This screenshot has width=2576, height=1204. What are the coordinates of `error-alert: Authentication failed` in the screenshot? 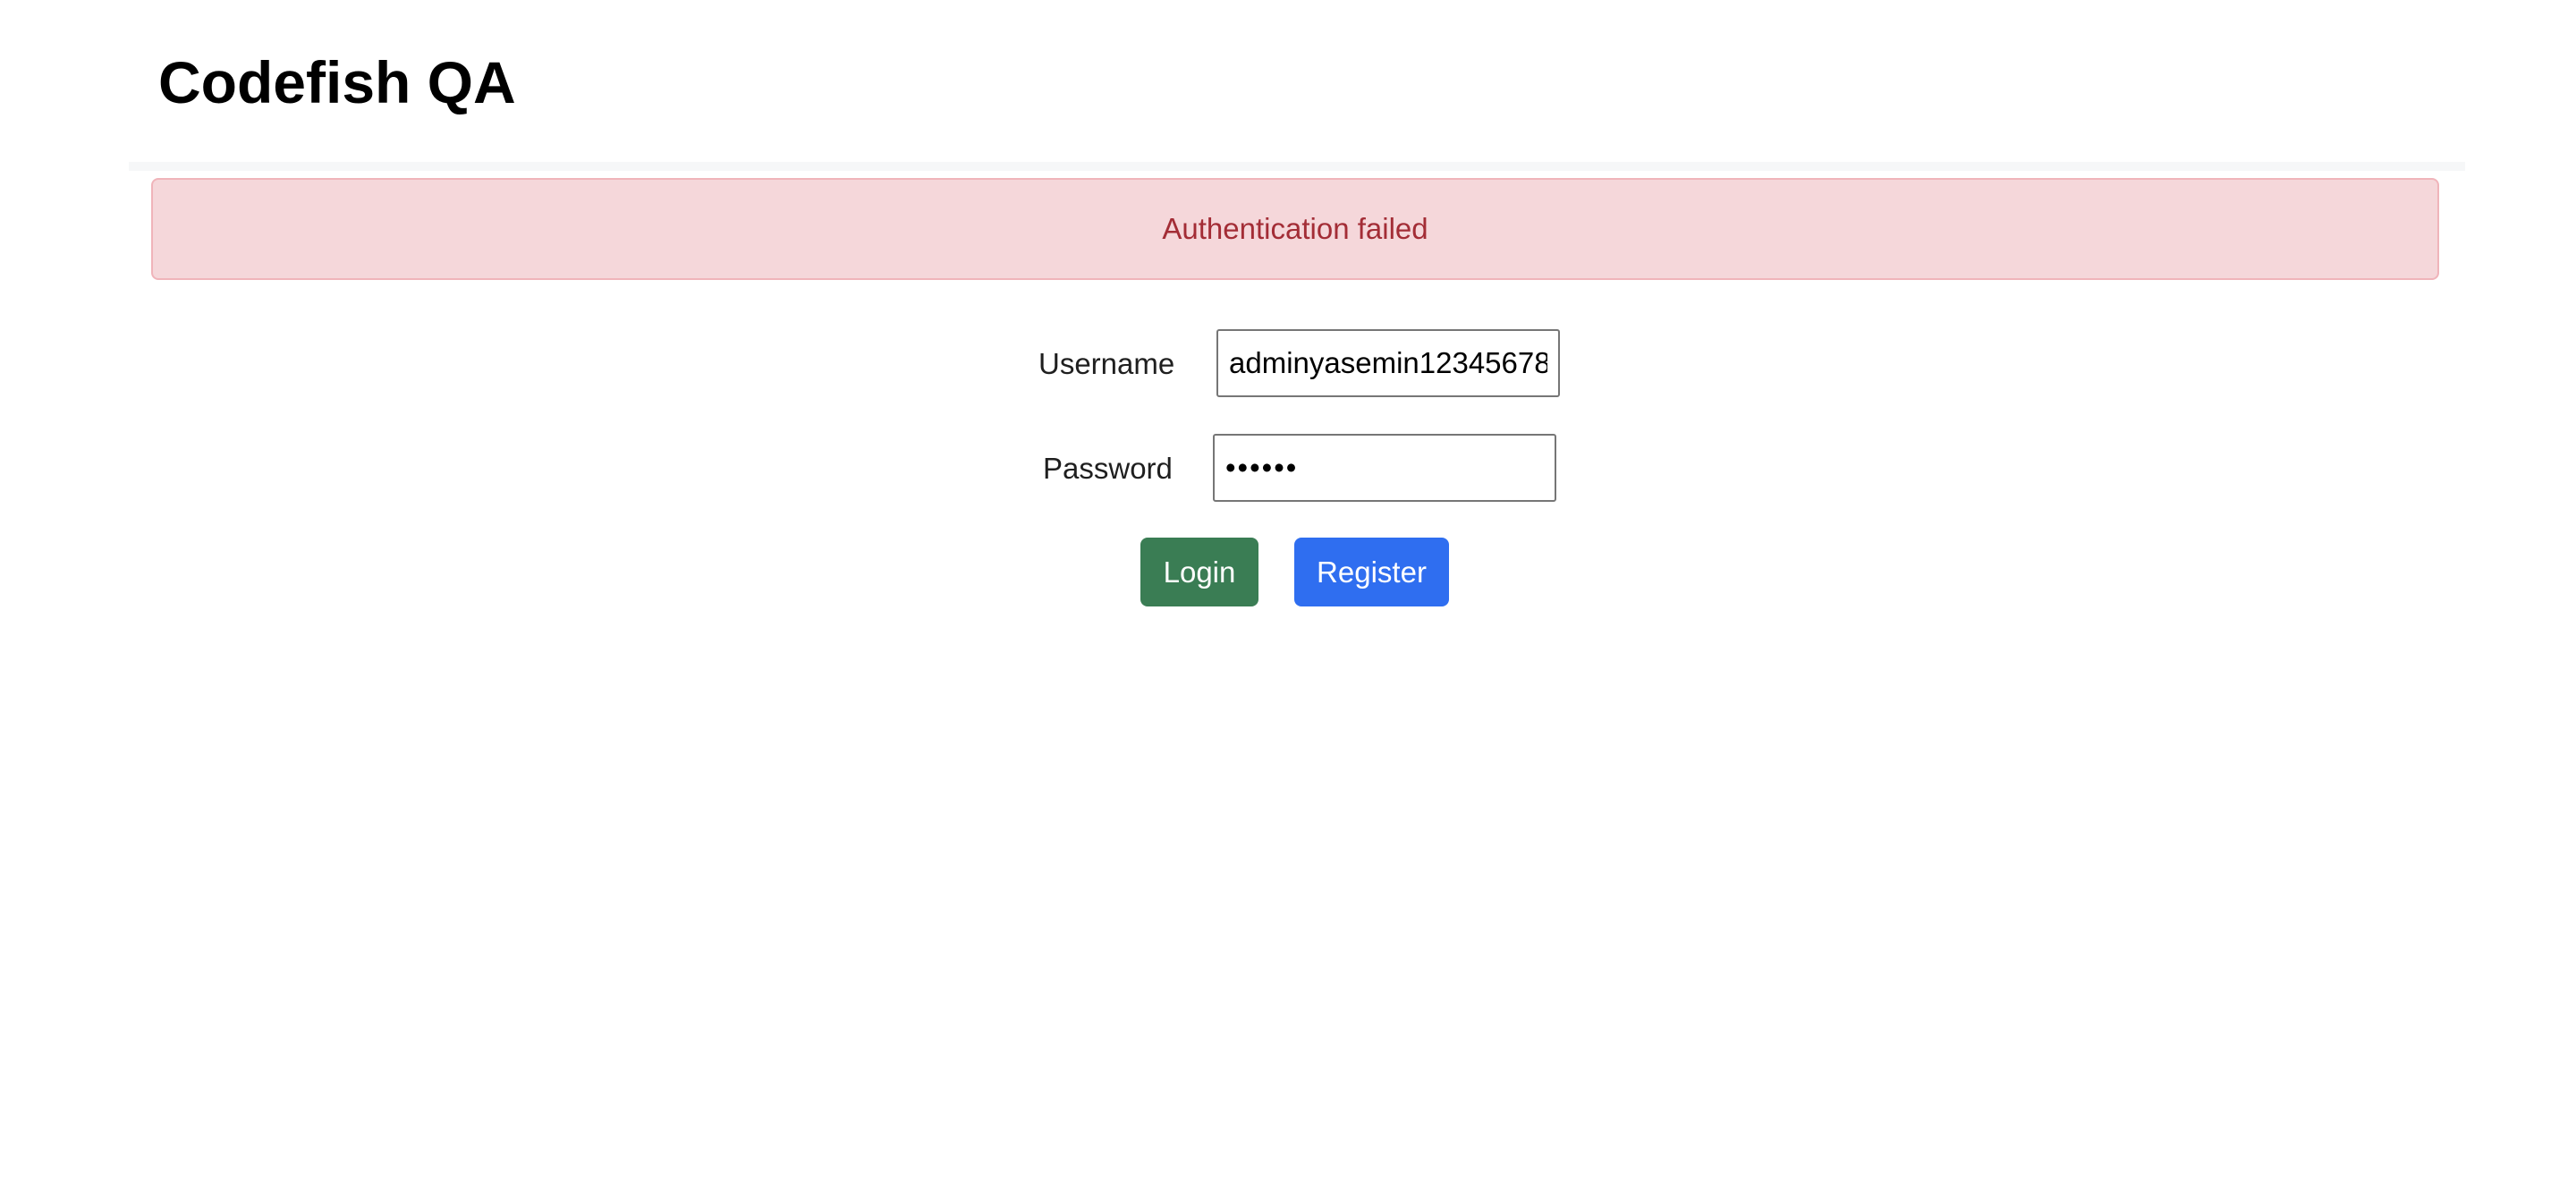 It's located at (1295, 229).